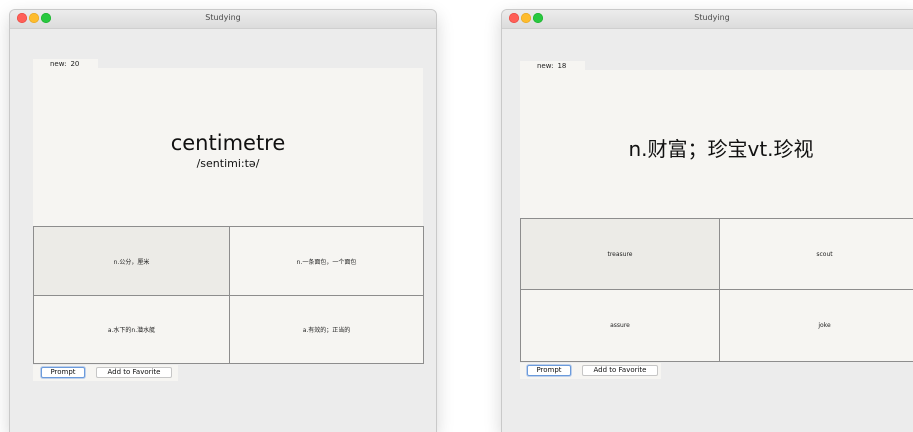  Describe the element at coordinates (326, 261) in the screenshot. I see `option-2: n.一条面包，一个面包` at that location.